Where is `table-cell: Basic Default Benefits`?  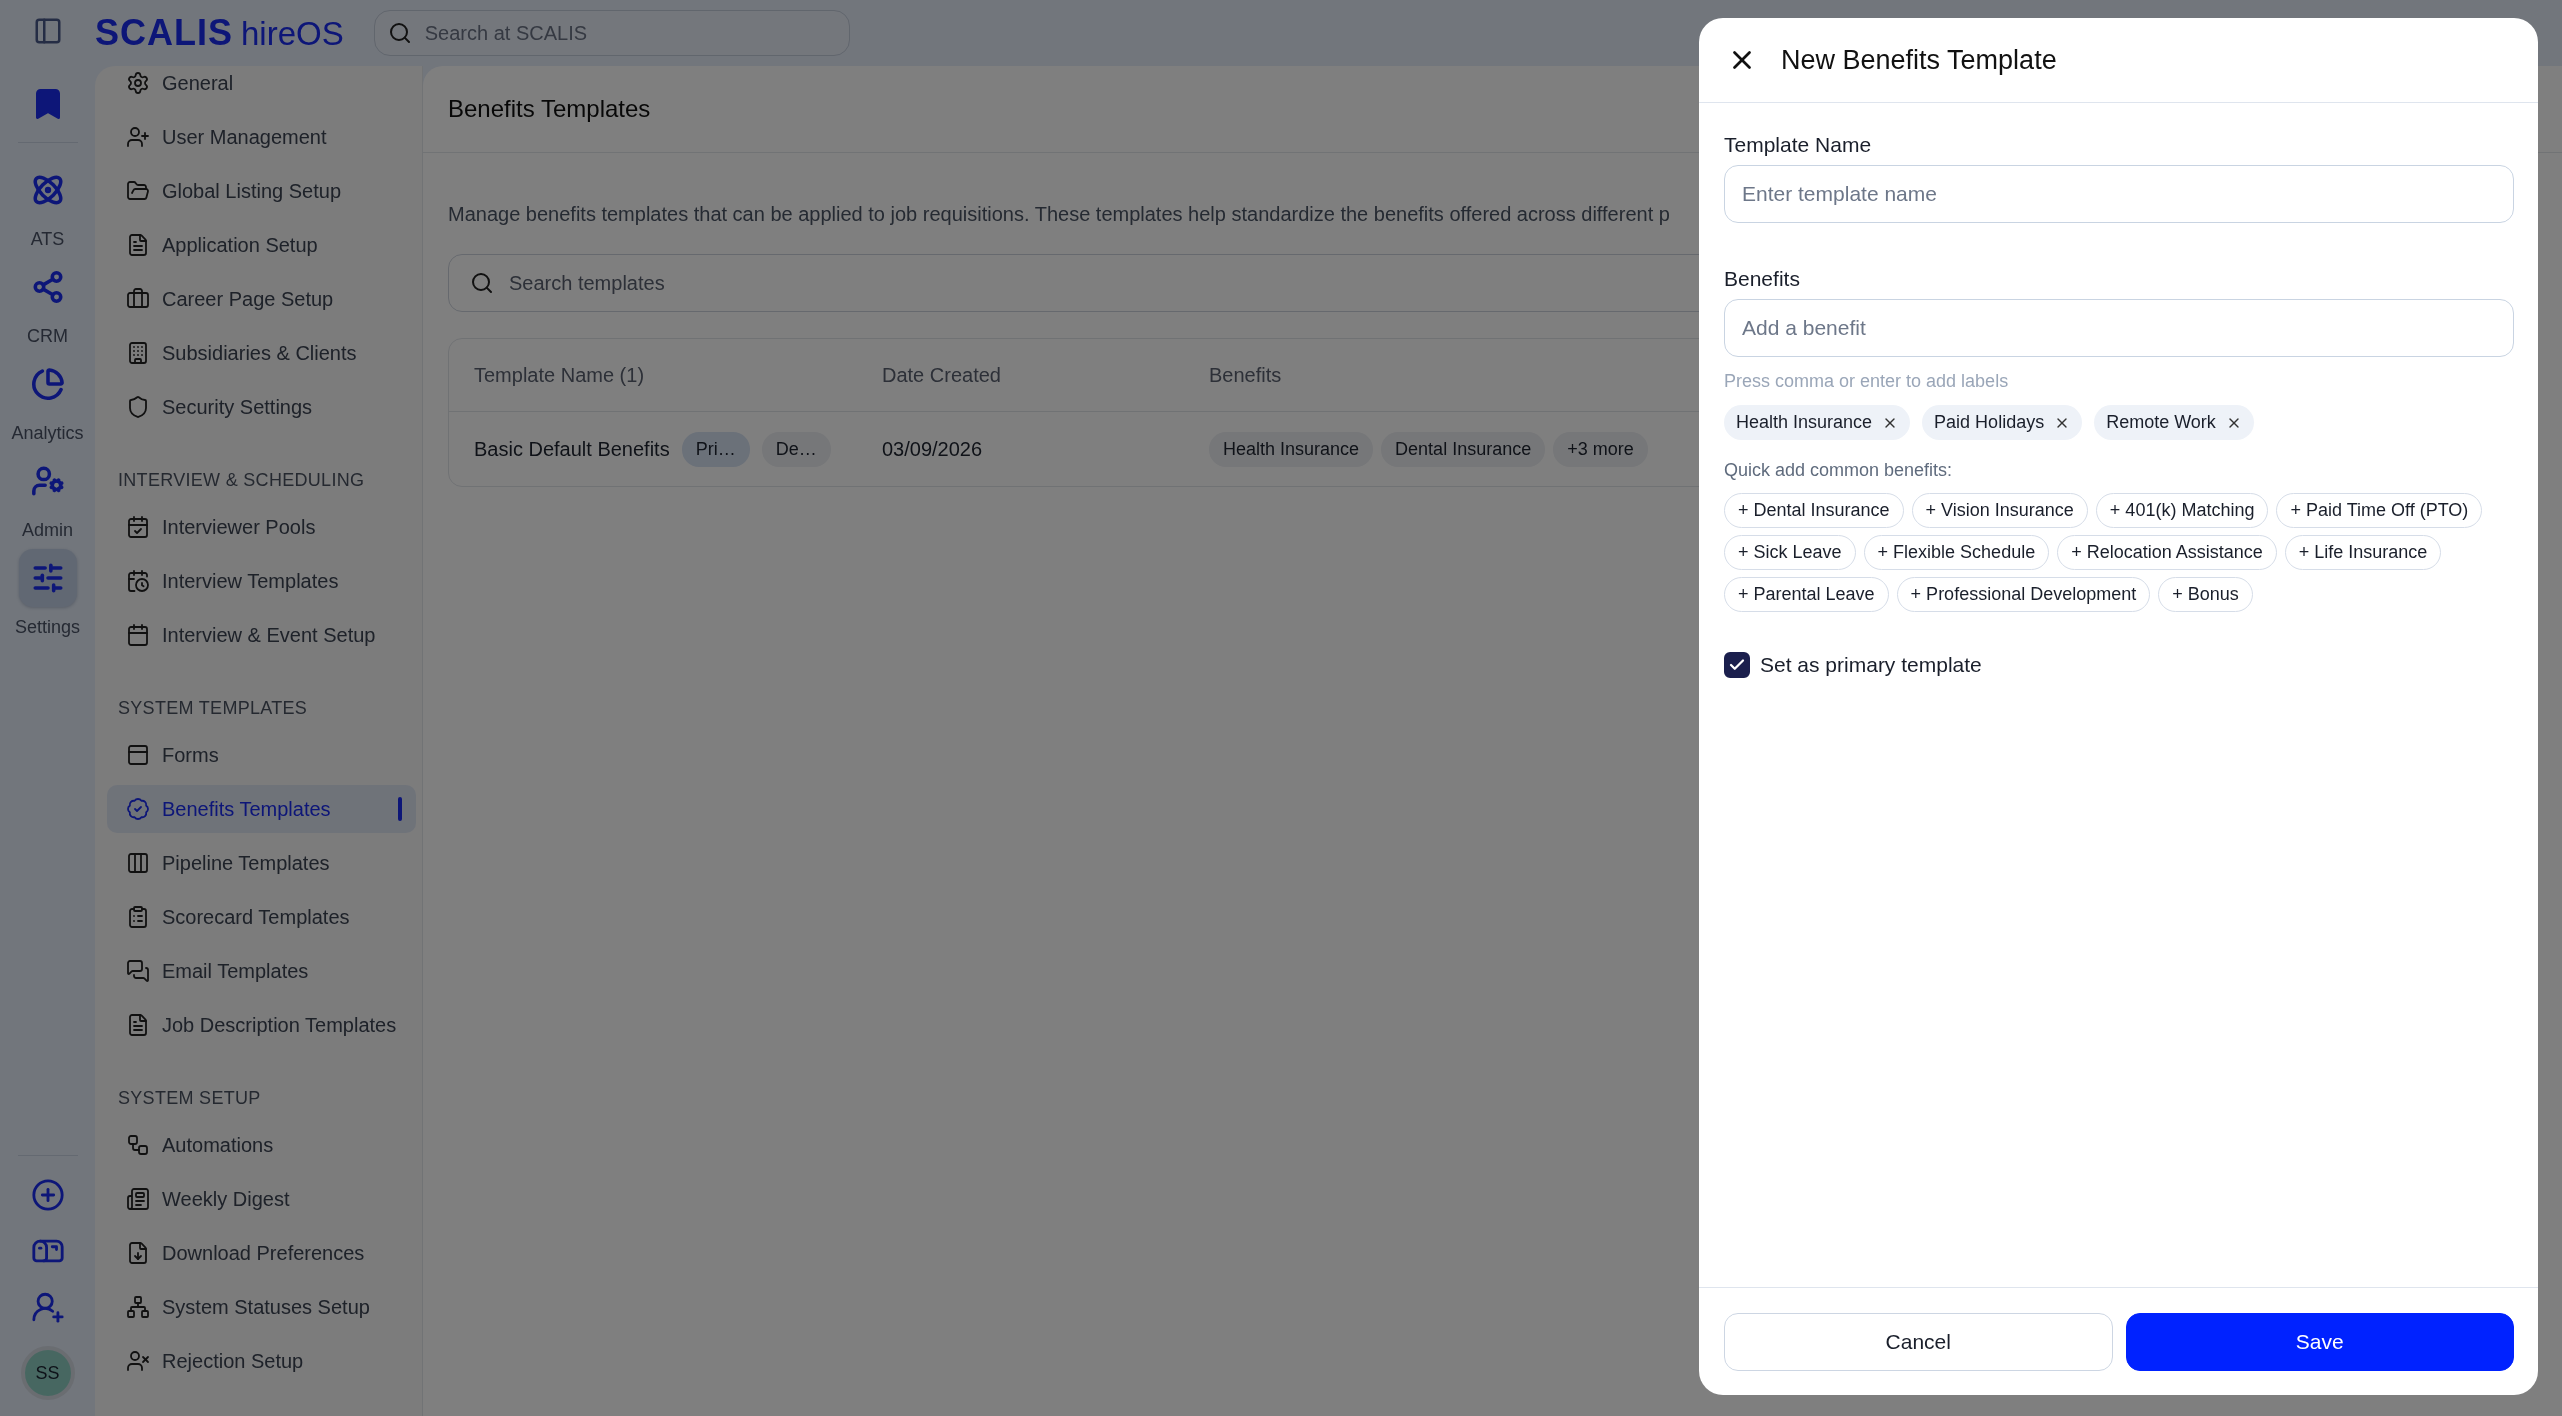
table-cell: Basic Default Benefits is located at coordinates (572, 449).